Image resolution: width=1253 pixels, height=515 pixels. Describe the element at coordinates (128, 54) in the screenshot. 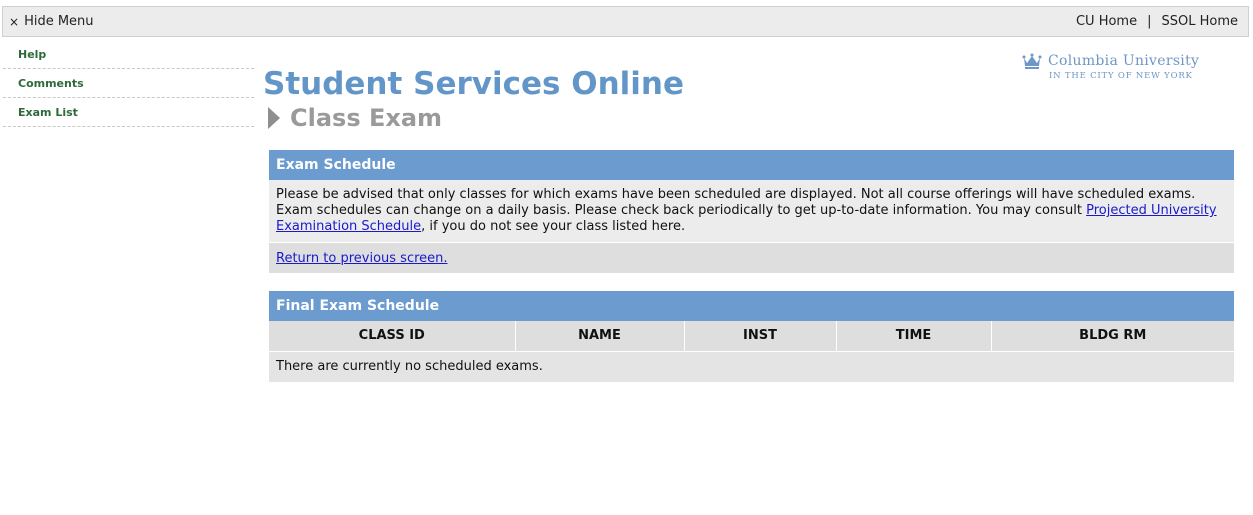

I see `sidebar-item-help: Help` at that location.